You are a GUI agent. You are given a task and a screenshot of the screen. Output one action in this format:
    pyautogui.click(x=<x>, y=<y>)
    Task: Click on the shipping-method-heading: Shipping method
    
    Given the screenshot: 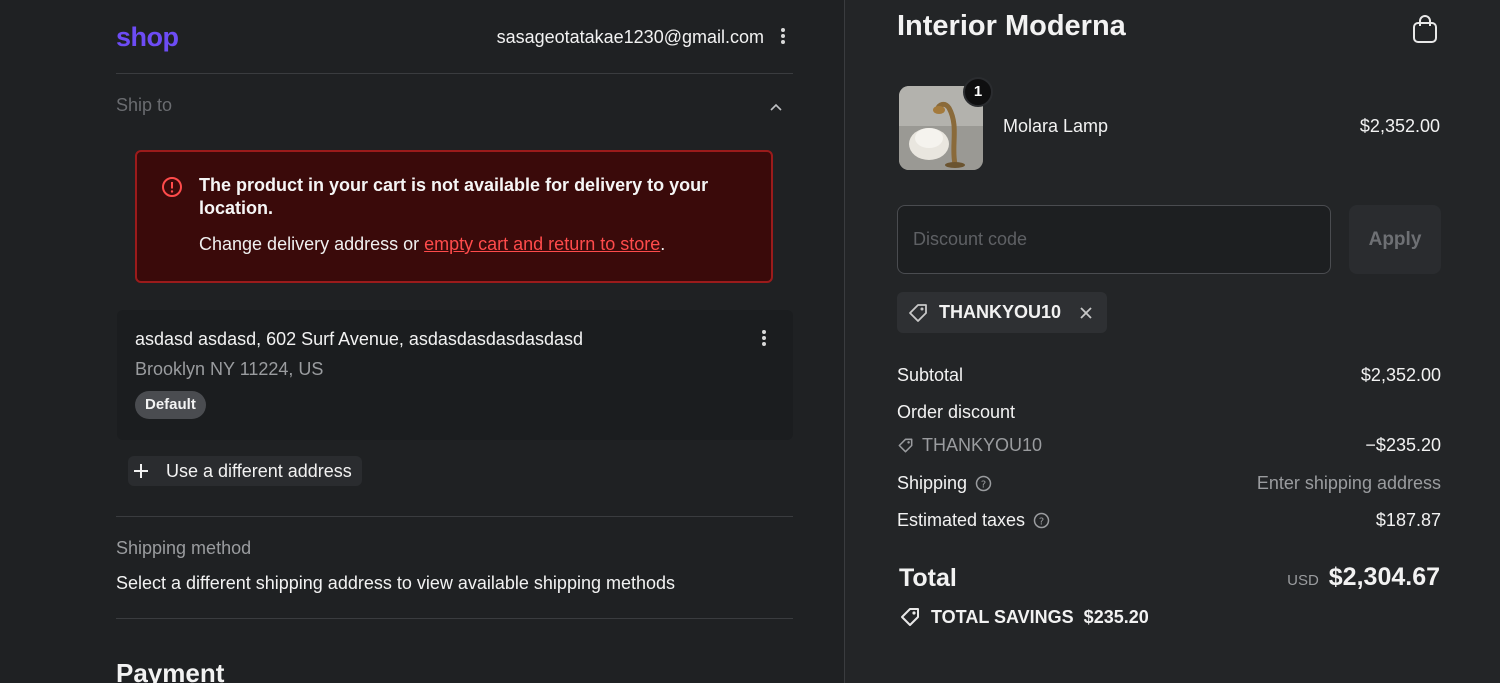 What is the action you would take?
    pyautogui.click(x=184, y=548)
    